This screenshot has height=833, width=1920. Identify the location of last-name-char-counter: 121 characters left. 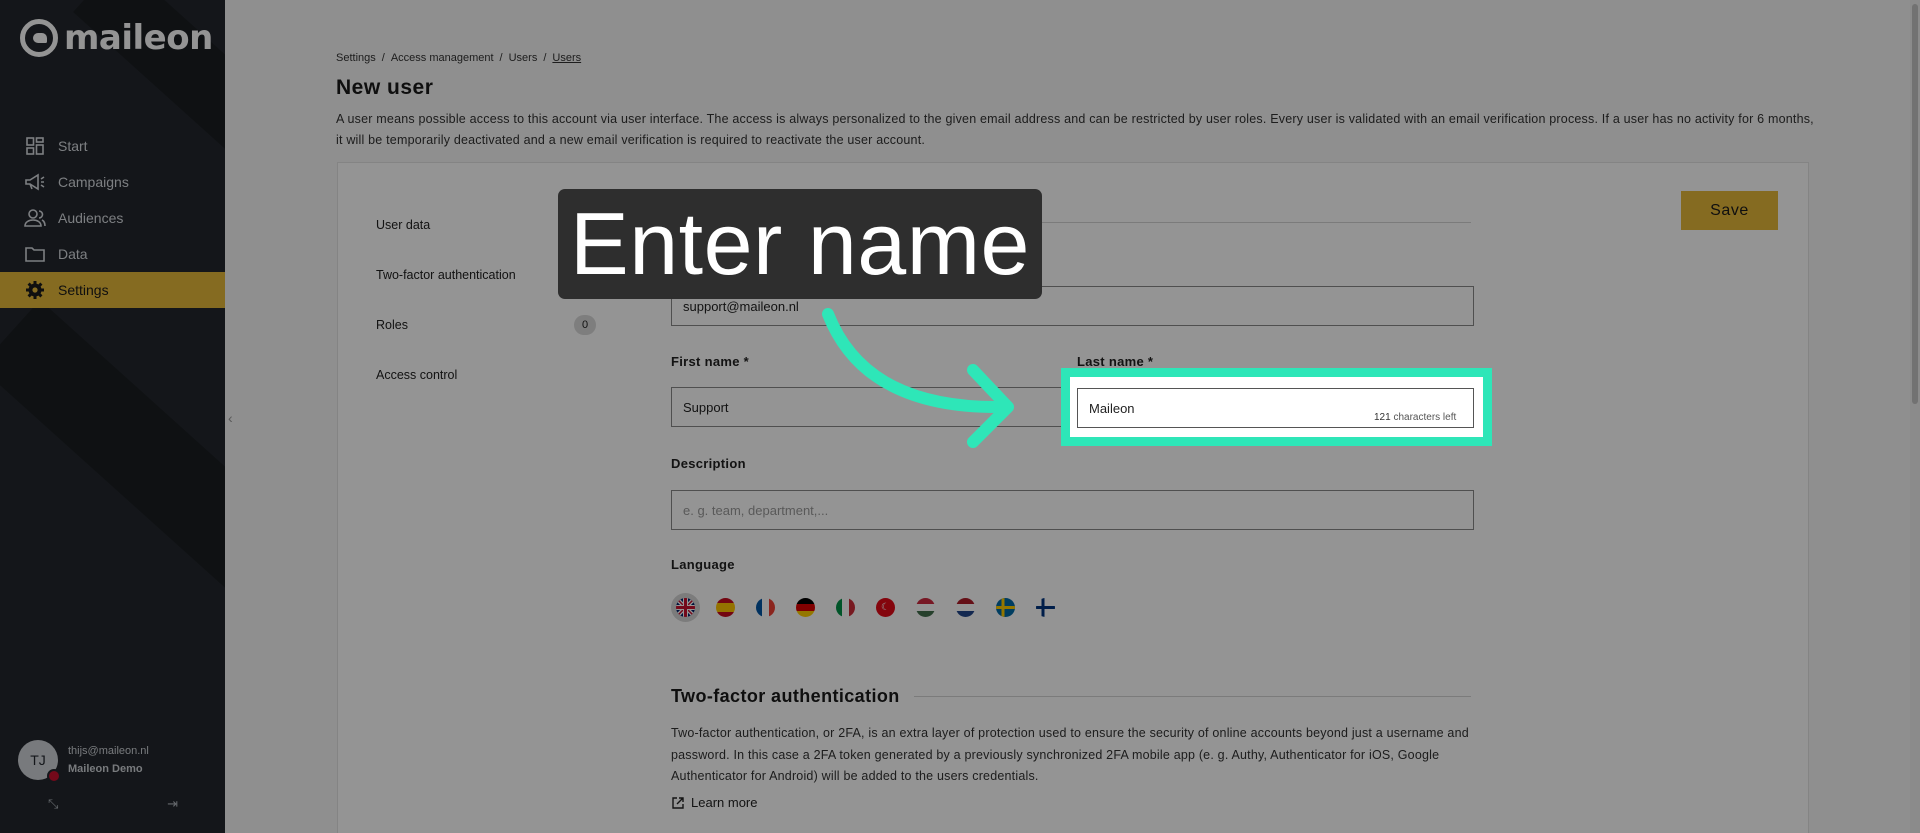
(1415, 417).